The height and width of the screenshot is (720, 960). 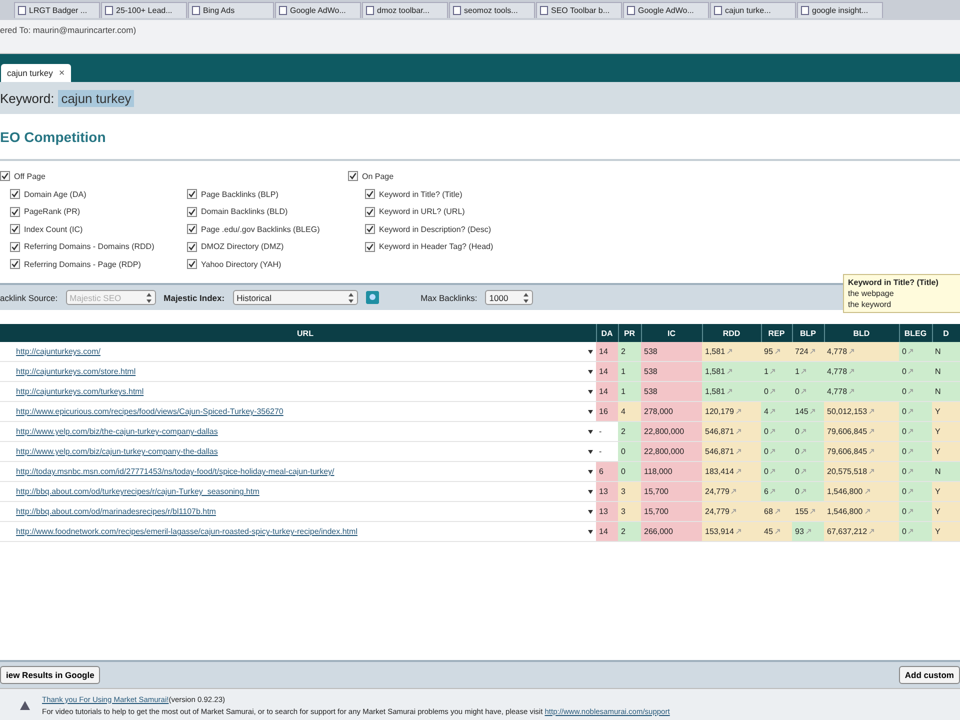 I want to click on url-link: http://bbq.about.com/od/turkeyrecipes/r/cajun-Turkey_seasoning.htm, so click(x=138, y=491).